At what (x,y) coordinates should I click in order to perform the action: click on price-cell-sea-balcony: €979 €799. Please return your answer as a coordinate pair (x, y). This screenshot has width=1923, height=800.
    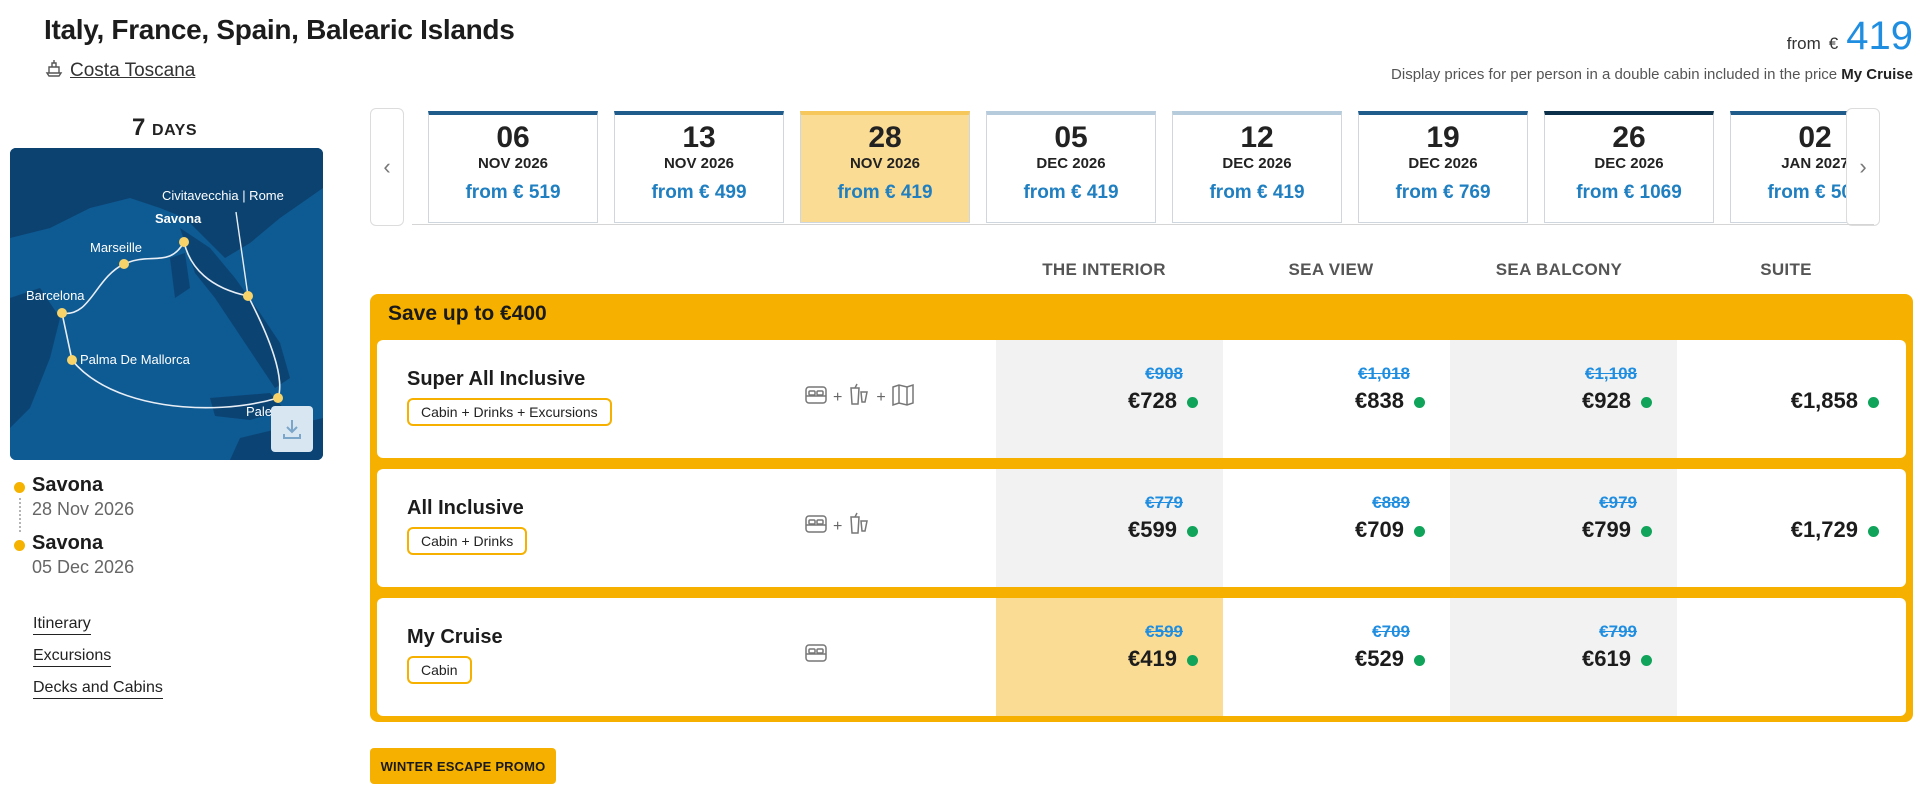
    Looking at the image, I should click on (1563, 528).